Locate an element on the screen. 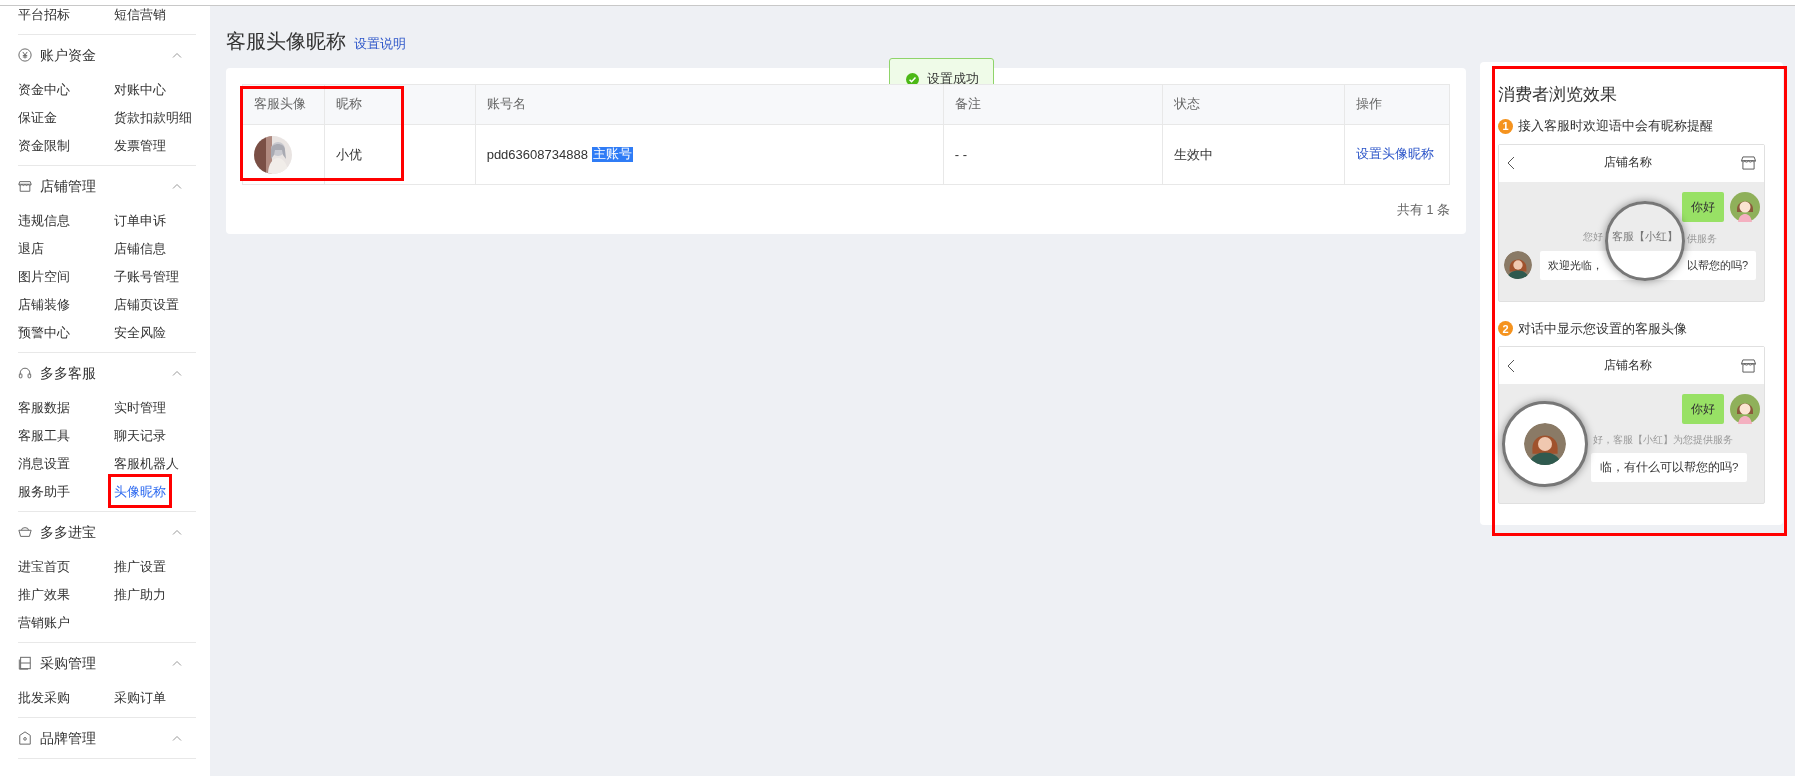 The width and height of the screenshot is (1795, 776). column-header: 备注 is located at coordinates (967, 105).